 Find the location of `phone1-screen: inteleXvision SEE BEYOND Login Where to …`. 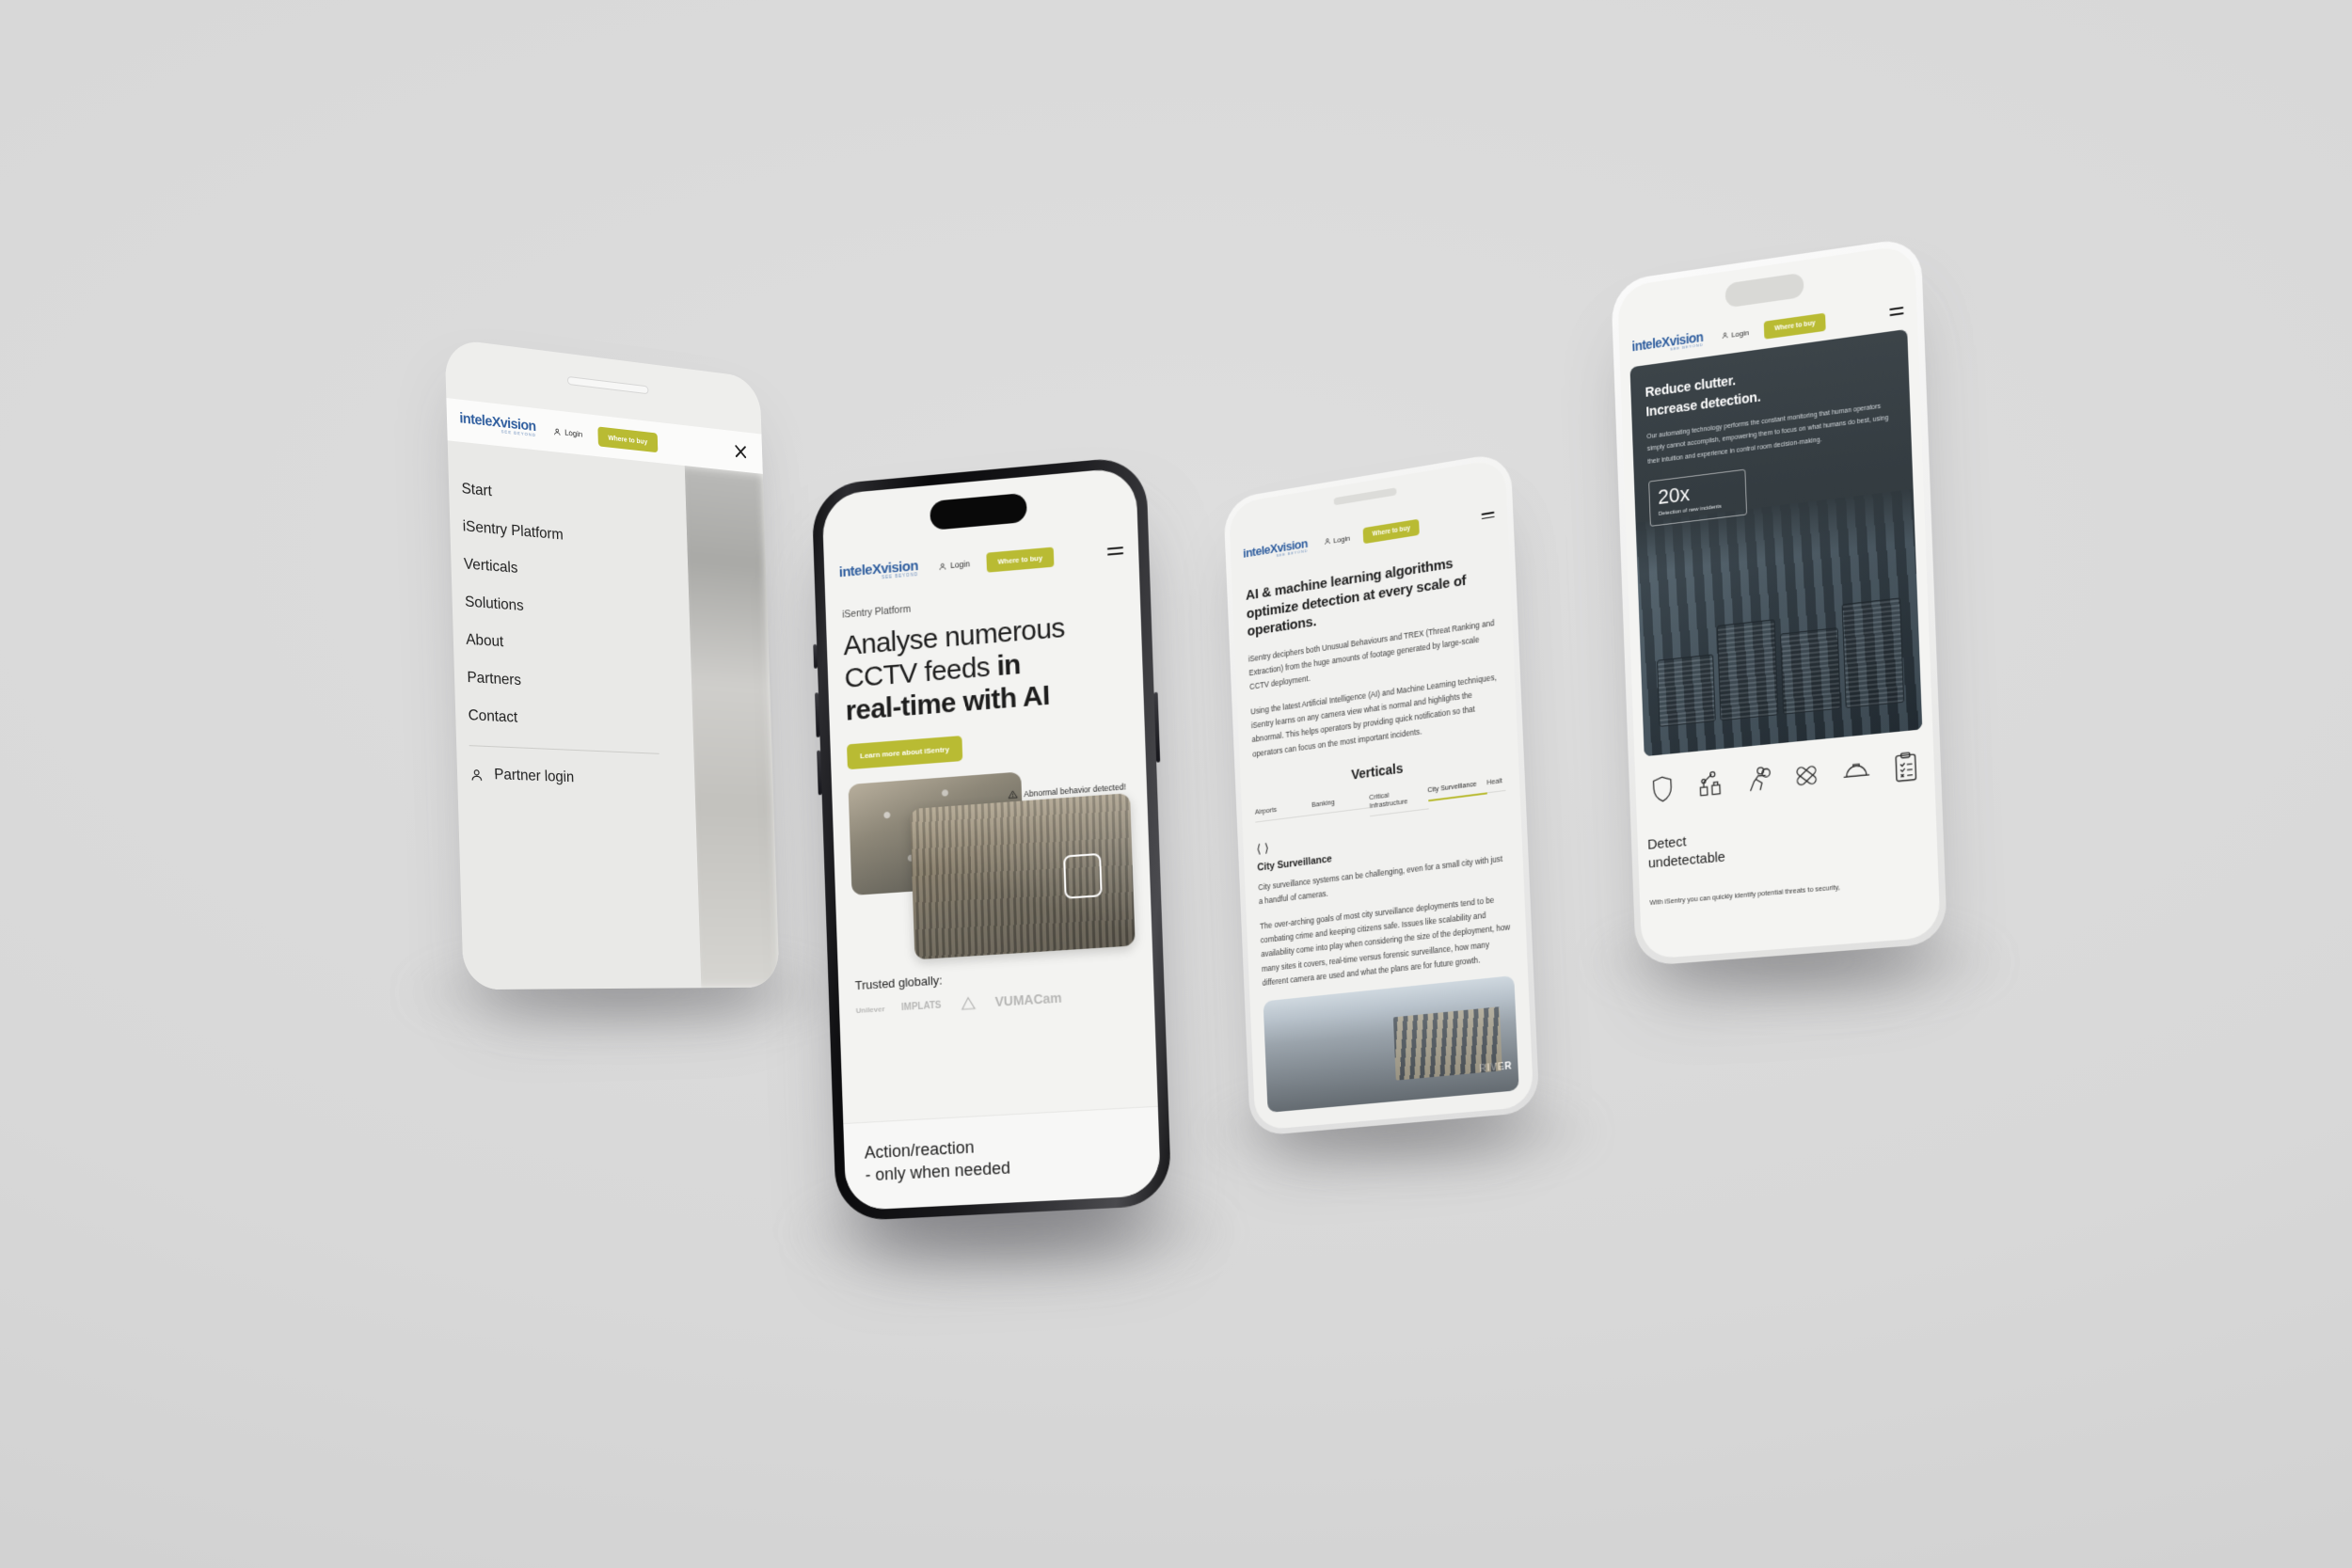

phone1-screen: inteleXvision SEE BEYOND Login Where to … is located at coordinates (612, 664).